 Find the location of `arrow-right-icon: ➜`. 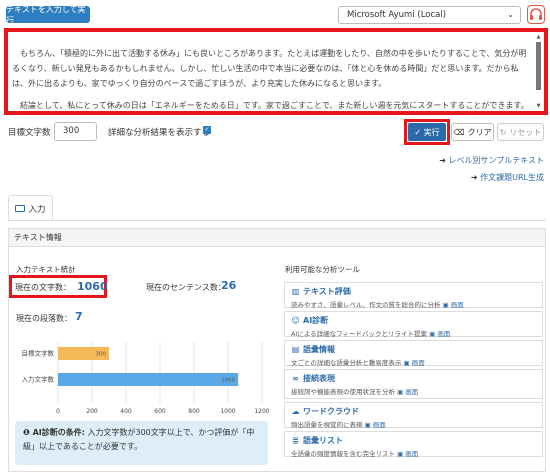

arrow-right-icon: ➜ is located at coordinates (475, 177).